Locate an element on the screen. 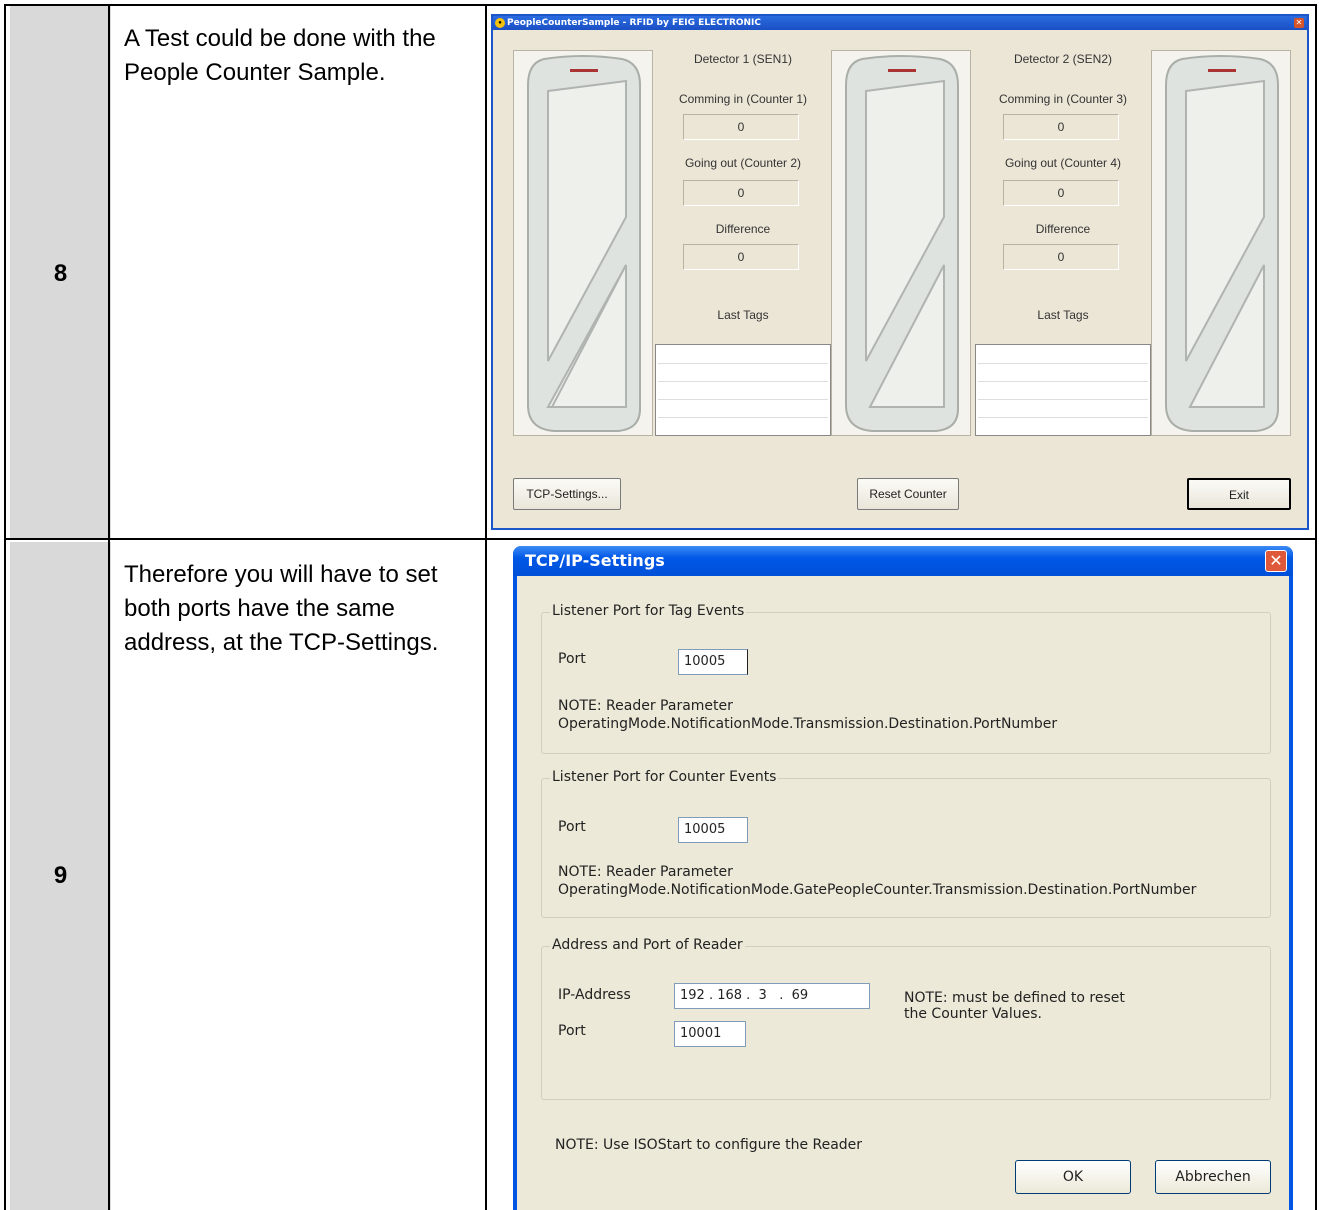  step-number-cell: 8 is located at coordinates (60, 272).